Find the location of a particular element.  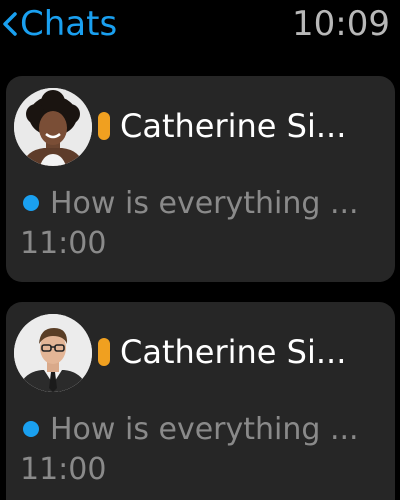

back-button: Chats is located at coordinates (59, 24).